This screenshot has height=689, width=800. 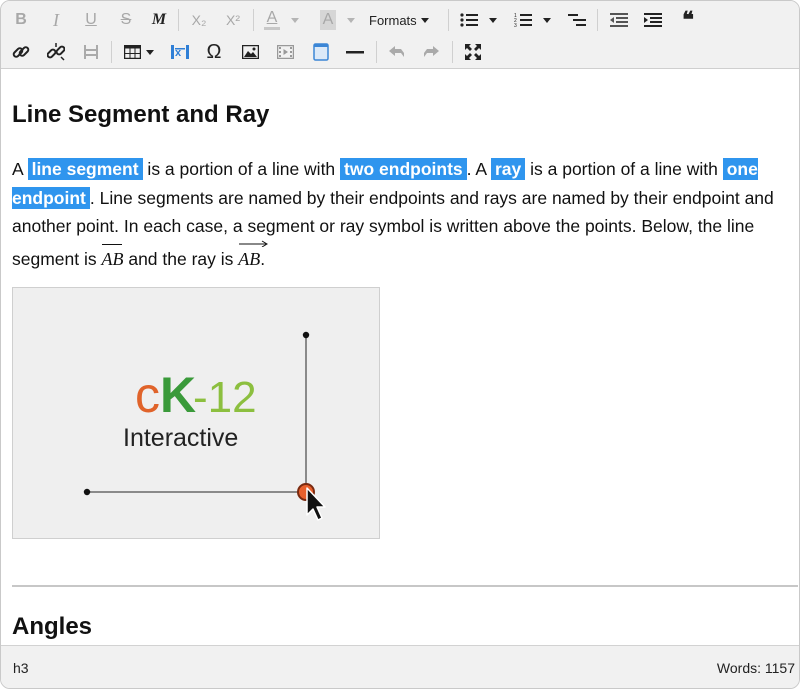 What do you see at coordinates (20, 169) in the screenshot?
I see `paragraph-text: A` at bounding box center [20, 169].